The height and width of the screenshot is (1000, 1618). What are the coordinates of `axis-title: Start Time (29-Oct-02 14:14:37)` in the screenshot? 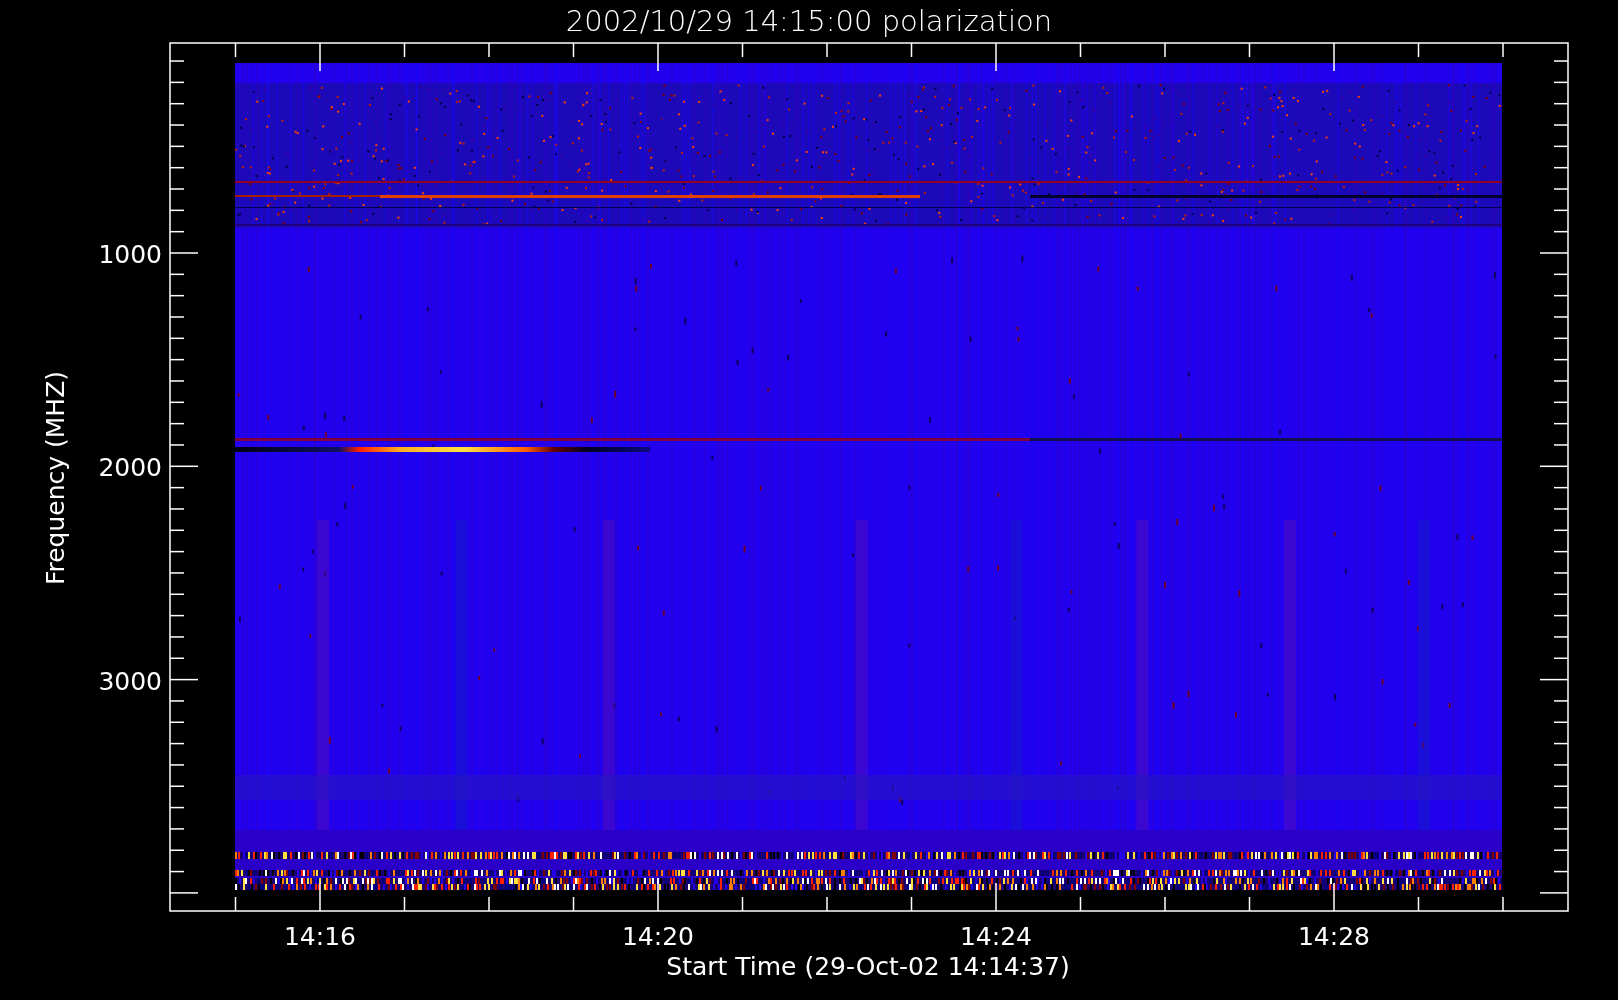 It's located at (868, 966).